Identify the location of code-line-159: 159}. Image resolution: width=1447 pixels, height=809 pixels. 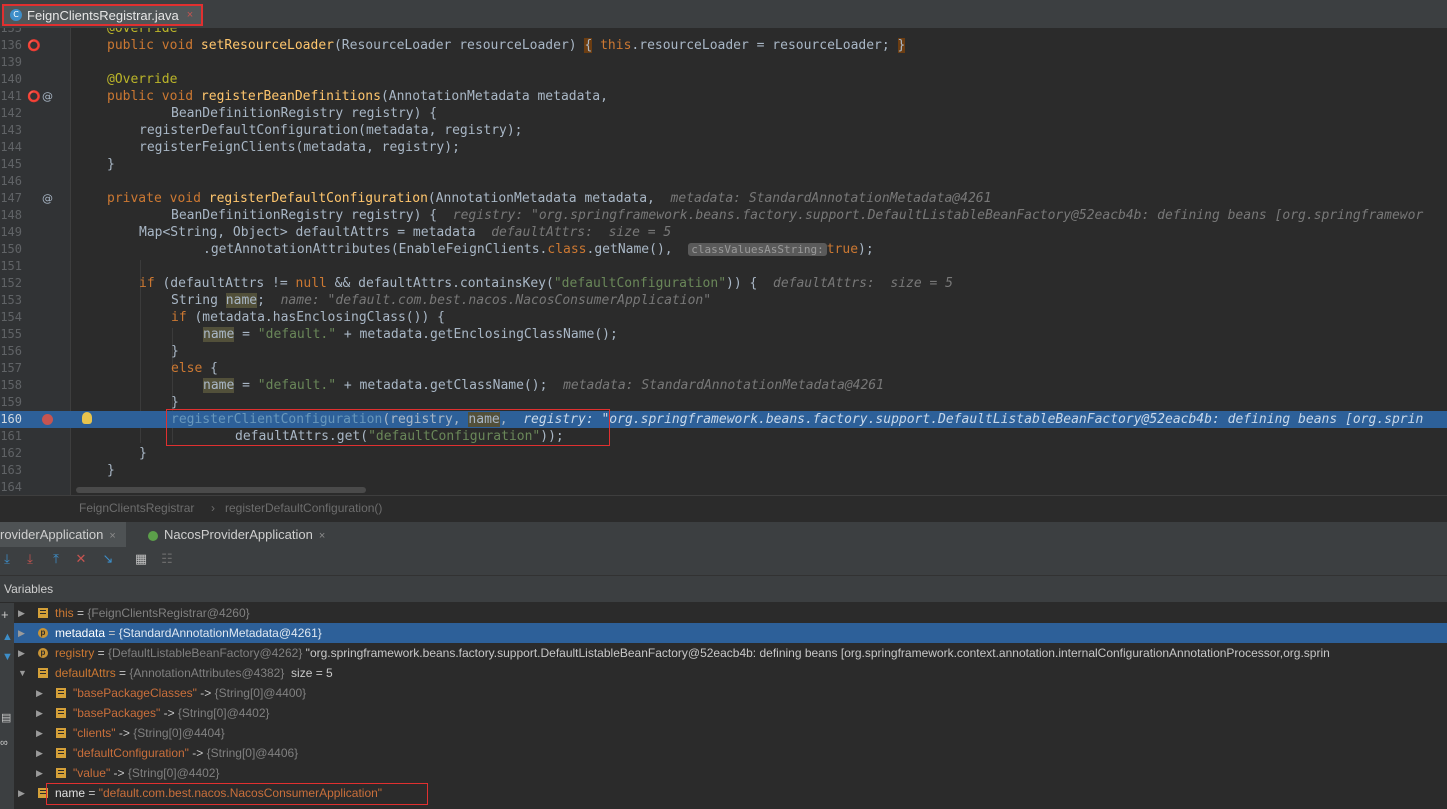
(723, 402).